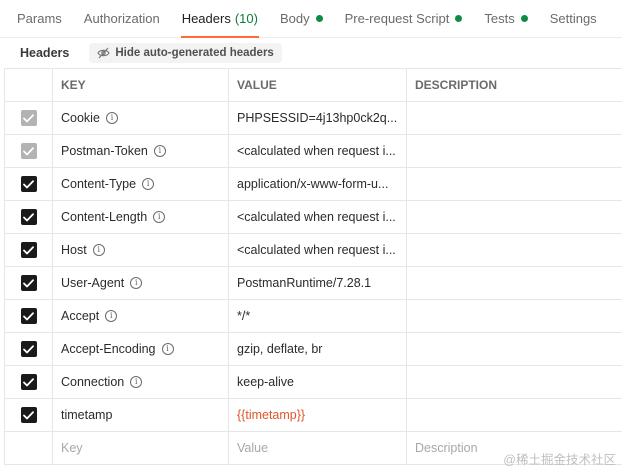  What do you see at coordinates (122, 18) in the screenshot?
I see `tab-authorization: Authorization` at bounding box center [122, 18].